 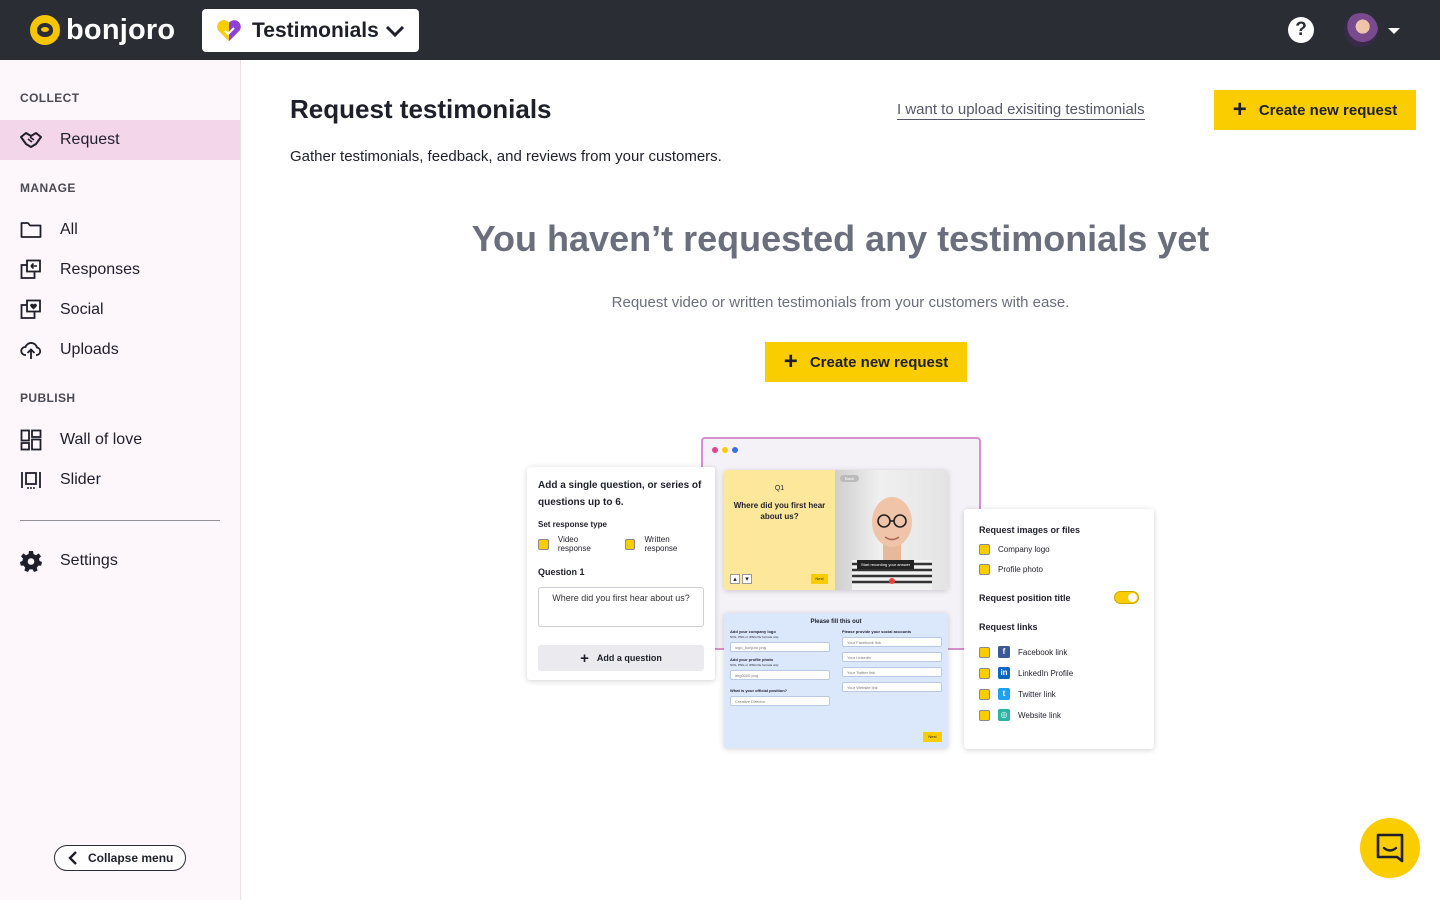 I want to click on user-avatar, so click(x=1361, y=30).